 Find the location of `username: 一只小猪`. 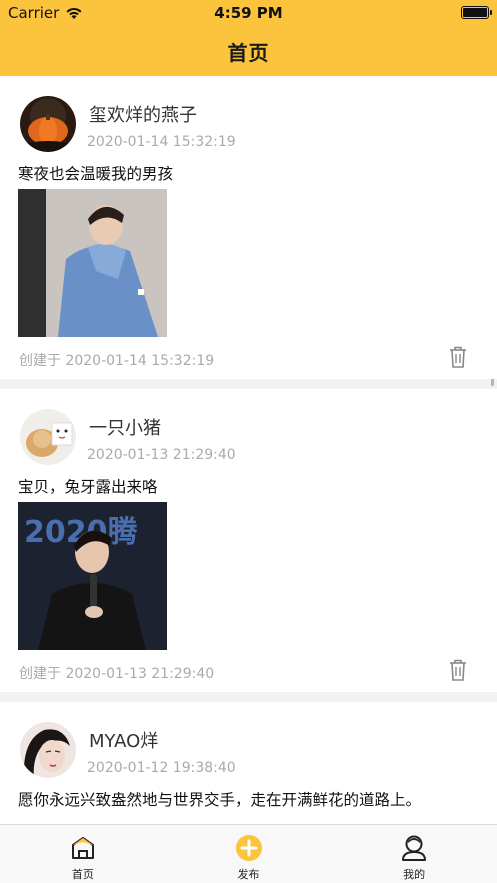

username: 一只小猪 is located at coordinates (125, 427).